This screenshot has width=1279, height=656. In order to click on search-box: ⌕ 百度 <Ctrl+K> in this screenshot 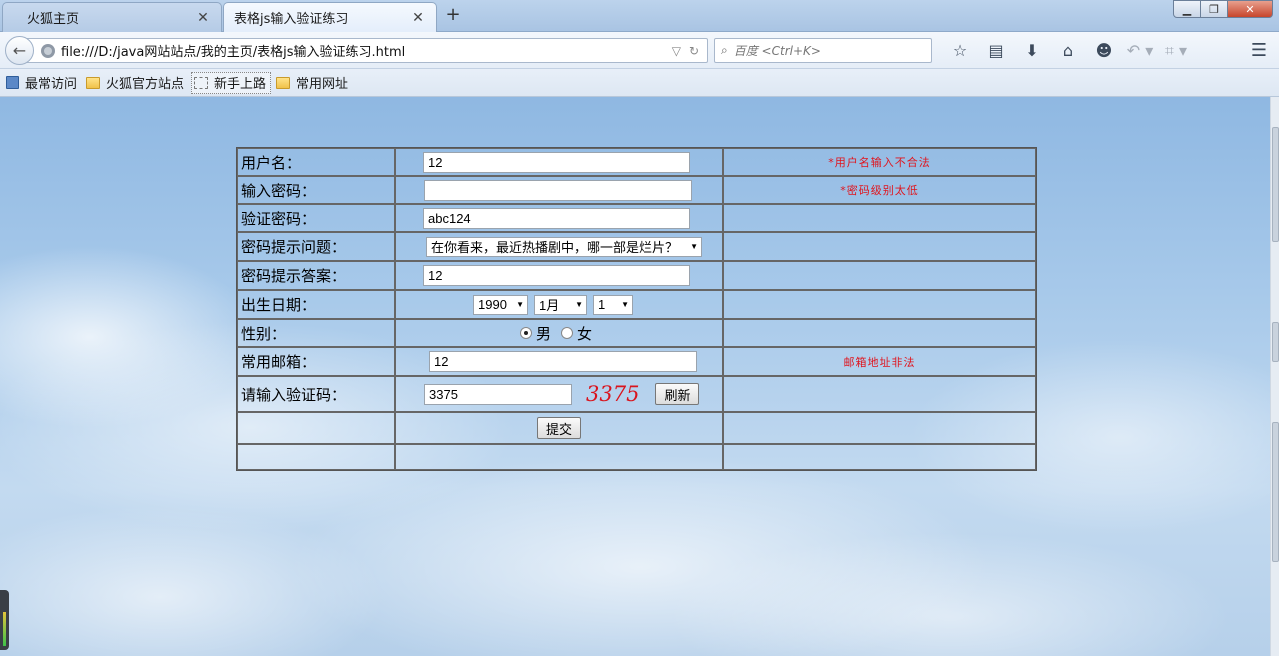, I will do `click(823, 50)`.